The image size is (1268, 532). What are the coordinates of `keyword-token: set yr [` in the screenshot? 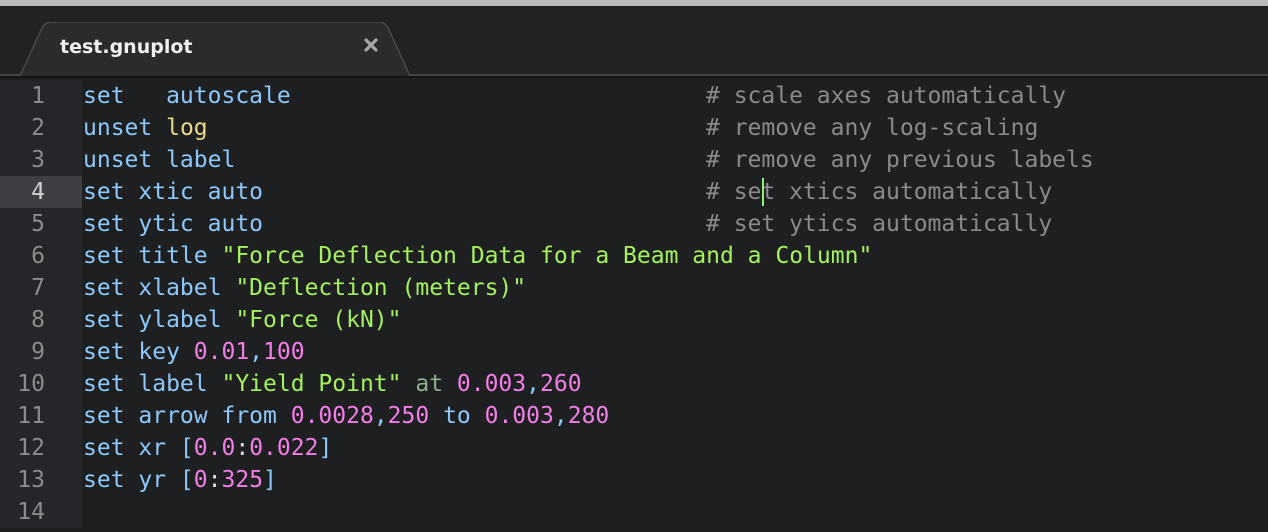 It's located at (138, 480).